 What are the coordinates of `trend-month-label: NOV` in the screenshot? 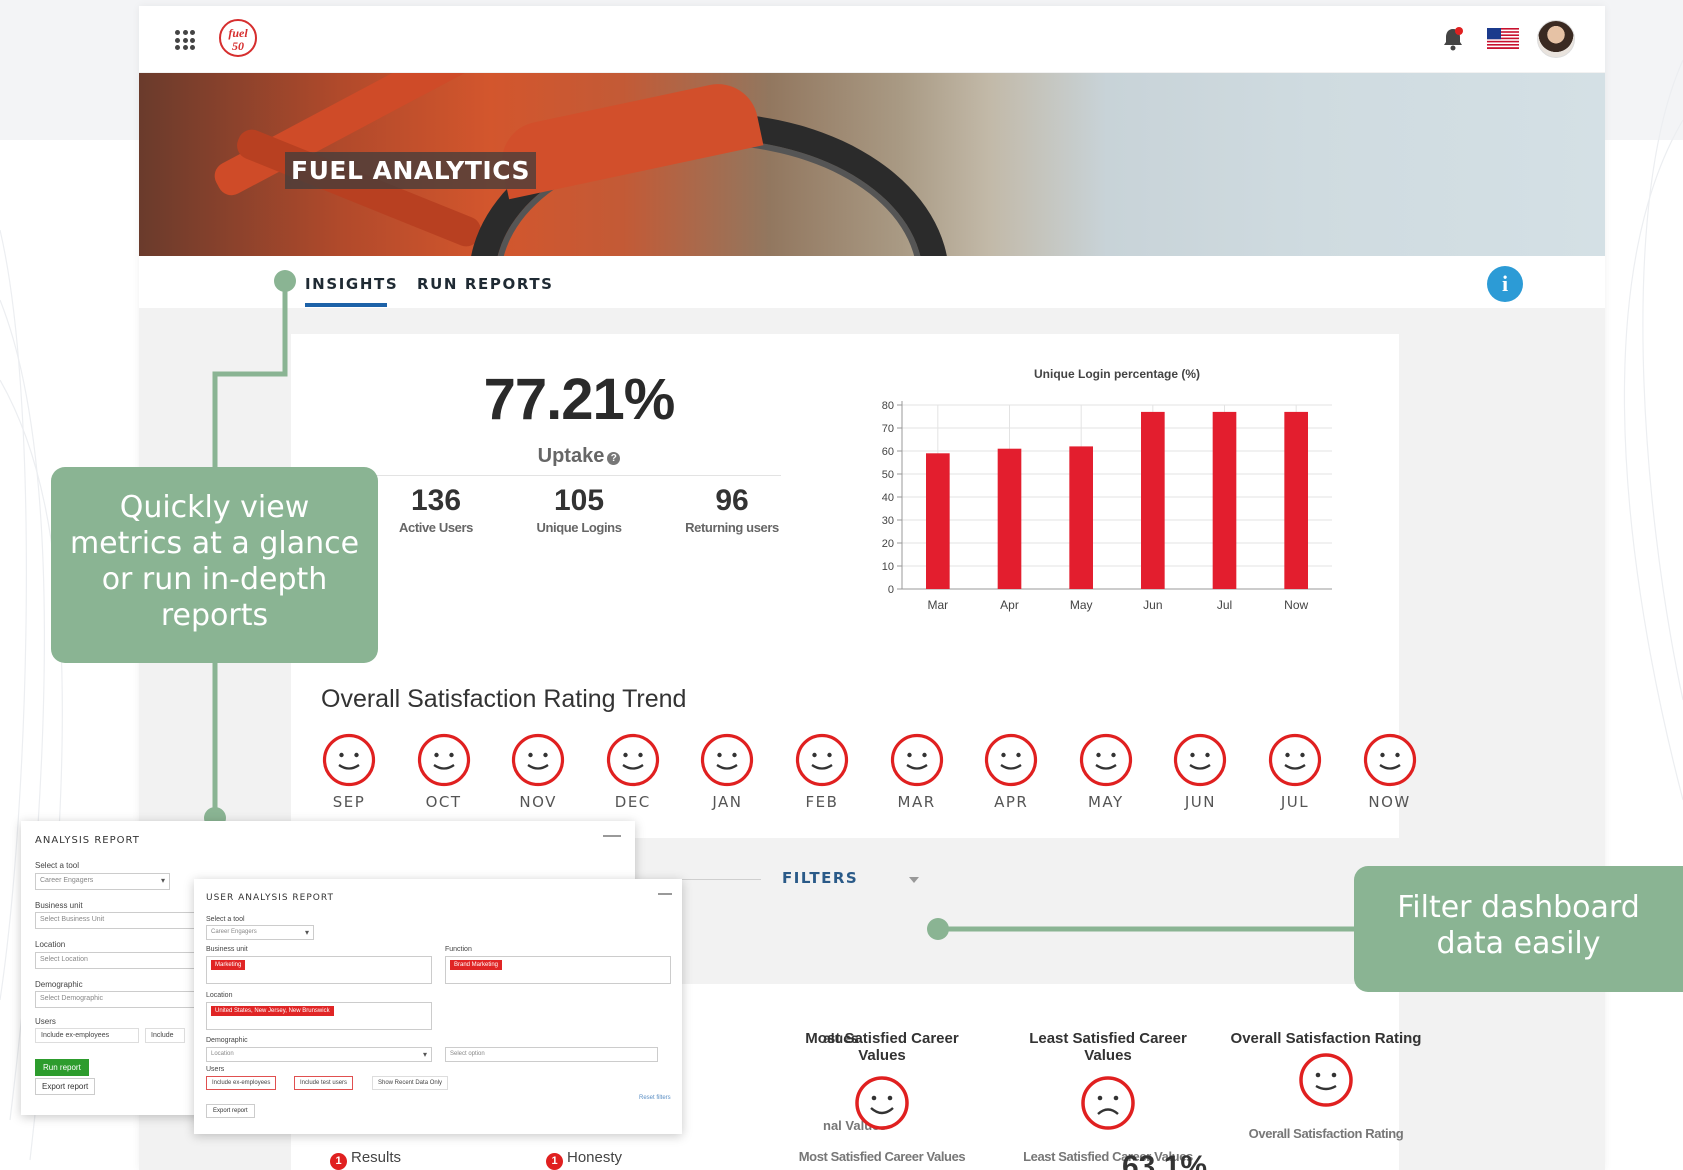 It's located at (538, 802).